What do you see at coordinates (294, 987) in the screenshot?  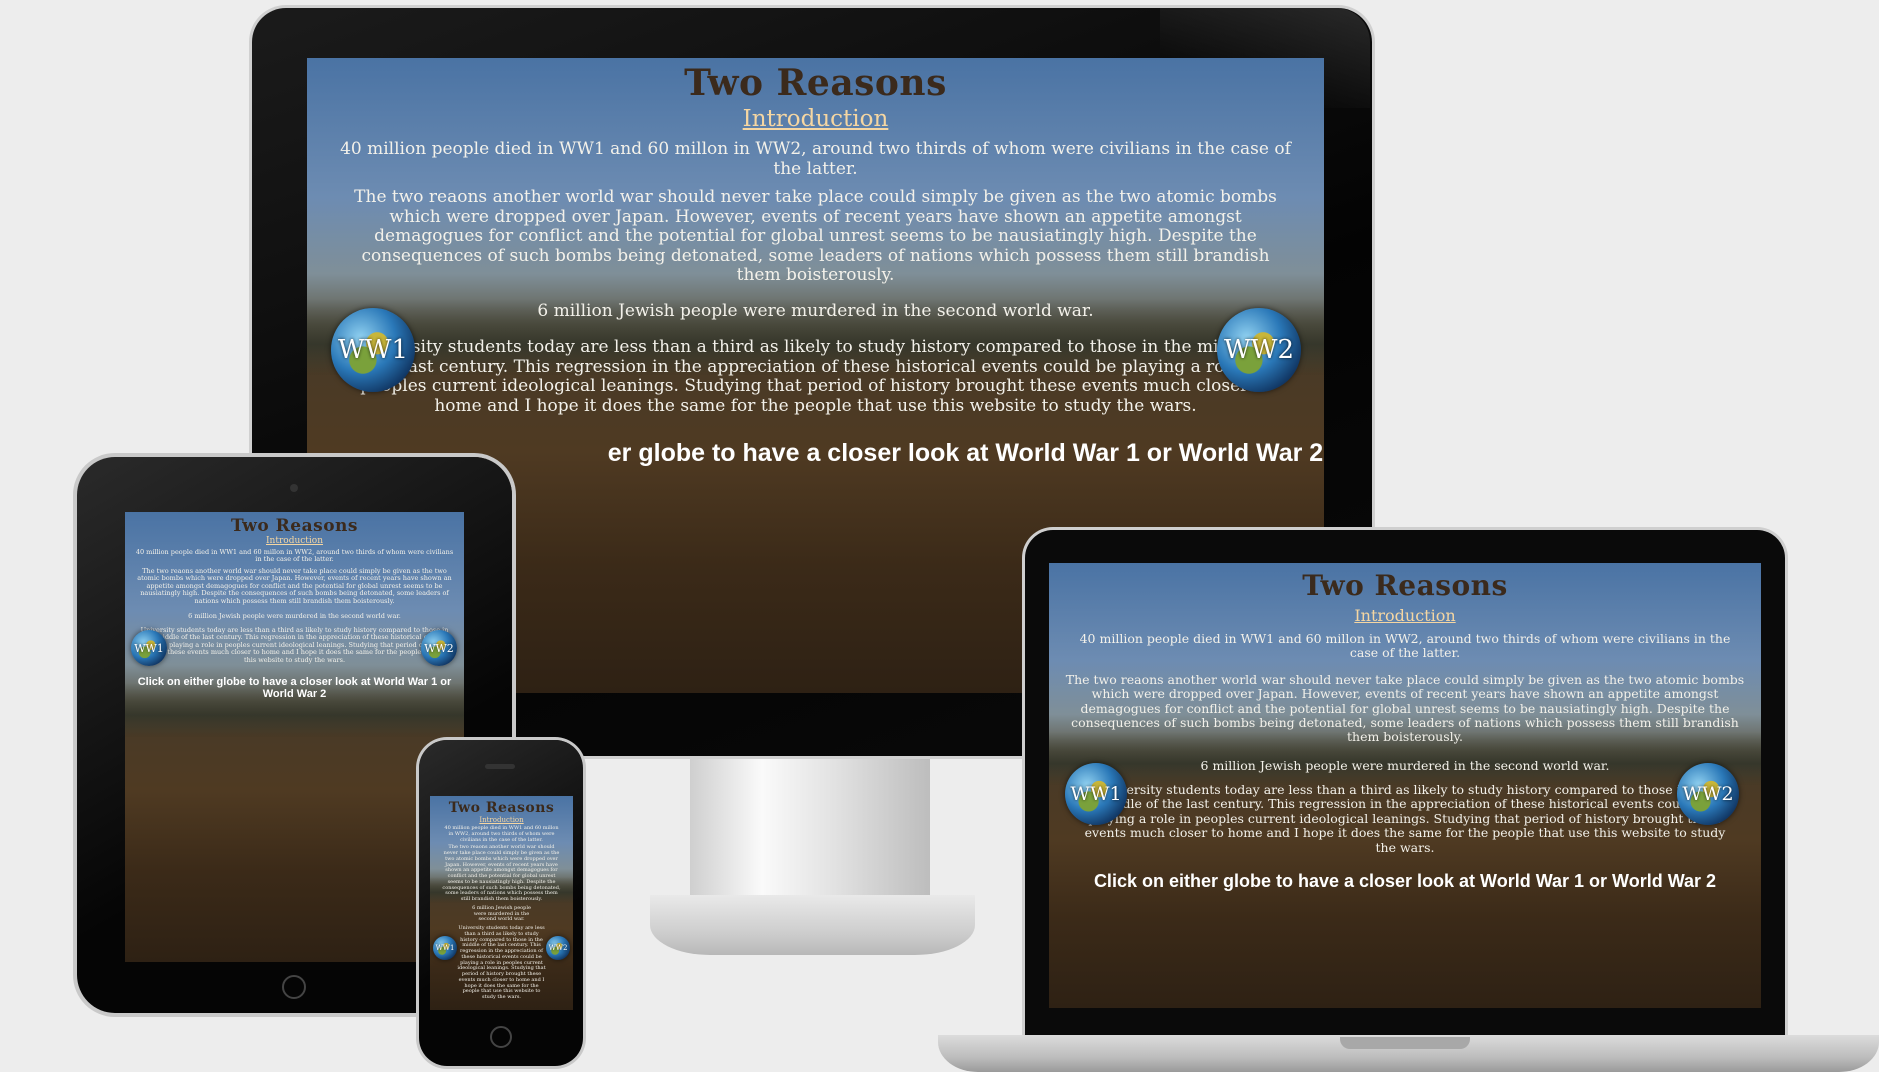 I see `tablet-home-button` at bounding box center [294, 987].